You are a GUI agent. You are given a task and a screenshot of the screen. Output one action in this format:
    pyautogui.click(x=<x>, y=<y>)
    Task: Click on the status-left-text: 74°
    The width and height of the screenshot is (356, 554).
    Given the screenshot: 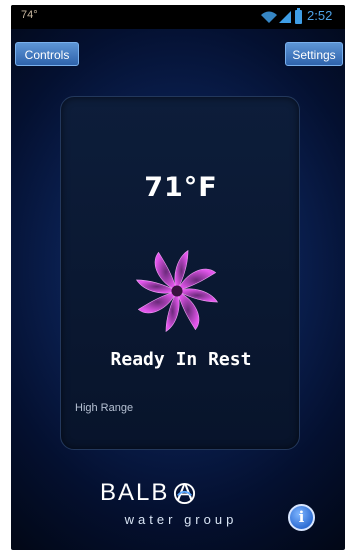 What is the action you would take?
    pyautogui.click(x=29, y=15)
    